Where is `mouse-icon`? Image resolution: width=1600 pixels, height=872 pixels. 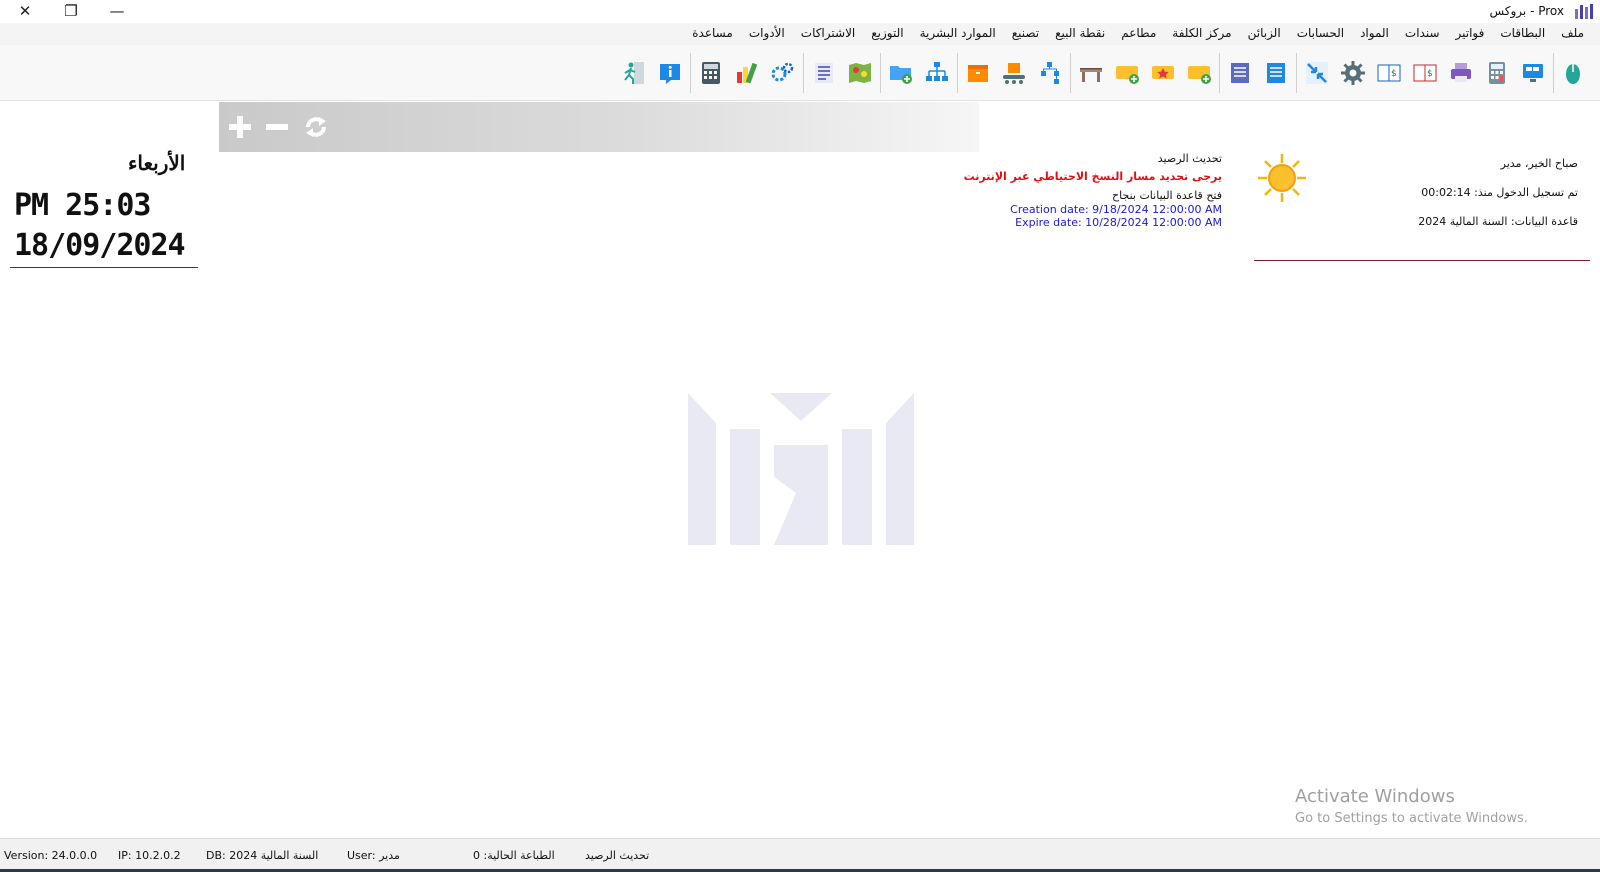
mouse-icon is located at coordinates (1573, 74).